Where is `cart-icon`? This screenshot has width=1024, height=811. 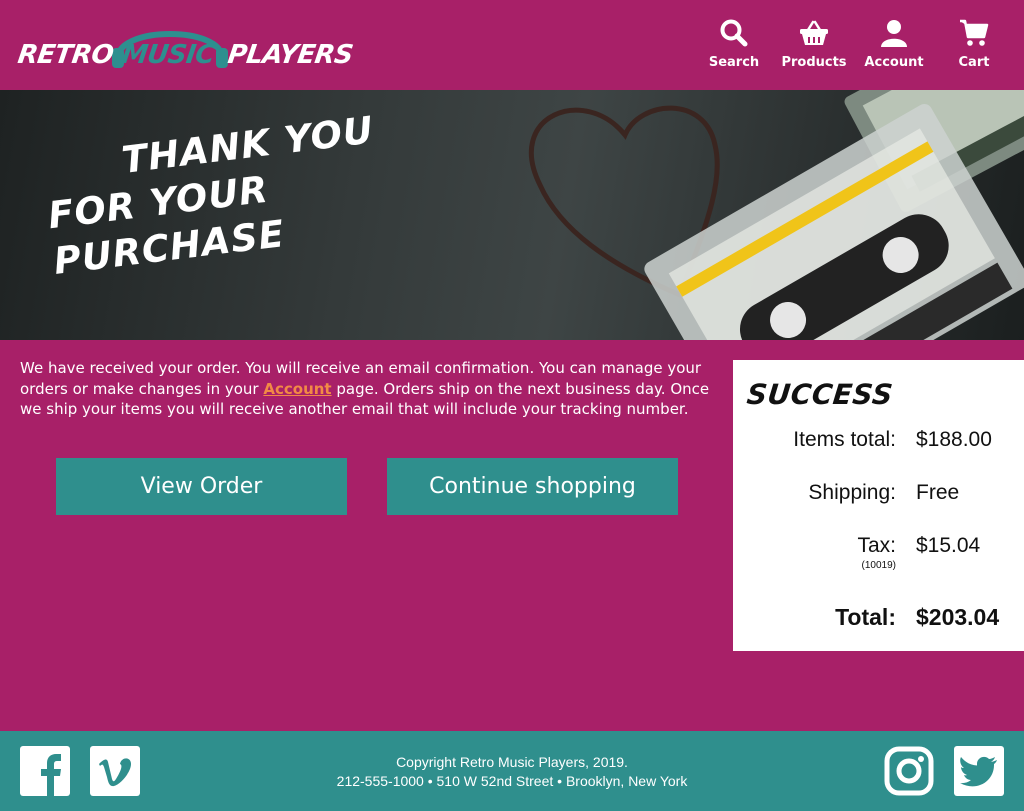 cart-icon is located at coordinates (974, 32).